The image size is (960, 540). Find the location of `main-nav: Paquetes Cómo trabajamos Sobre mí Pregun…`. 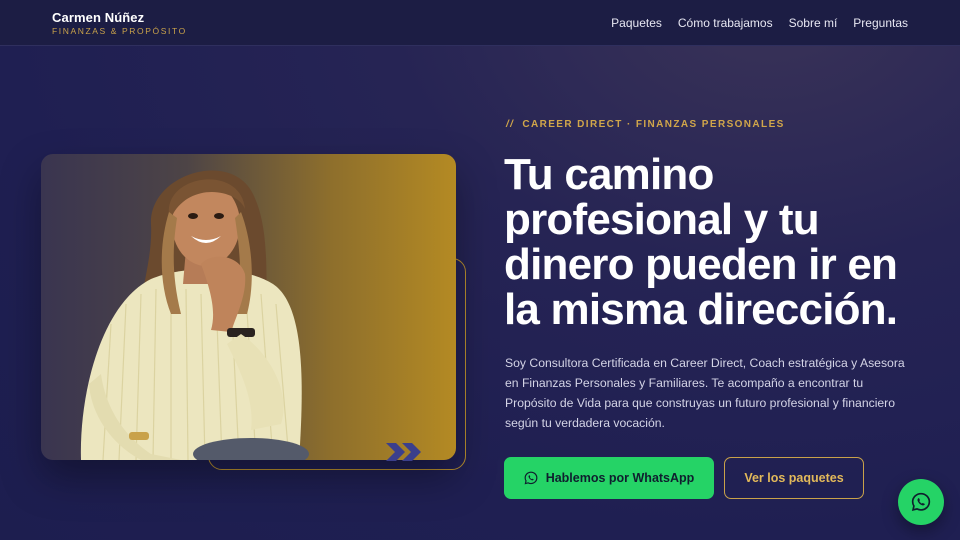

main-nav: Paquetes Cómo trabajamos Sobre mí Pregun… is located at coordinates (759, 23).